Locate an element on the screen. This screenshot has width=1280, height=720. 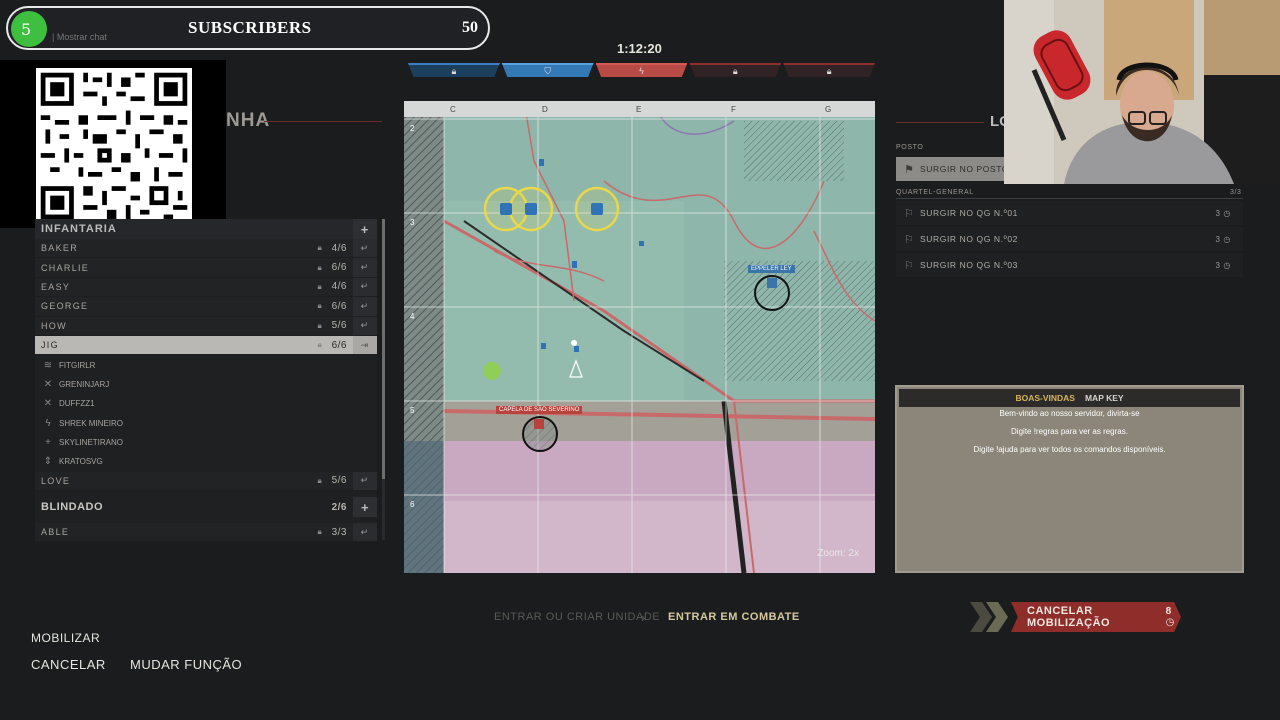
hq-section-label: QUARTEL-GENERAL is located at coordinates (935, 192).